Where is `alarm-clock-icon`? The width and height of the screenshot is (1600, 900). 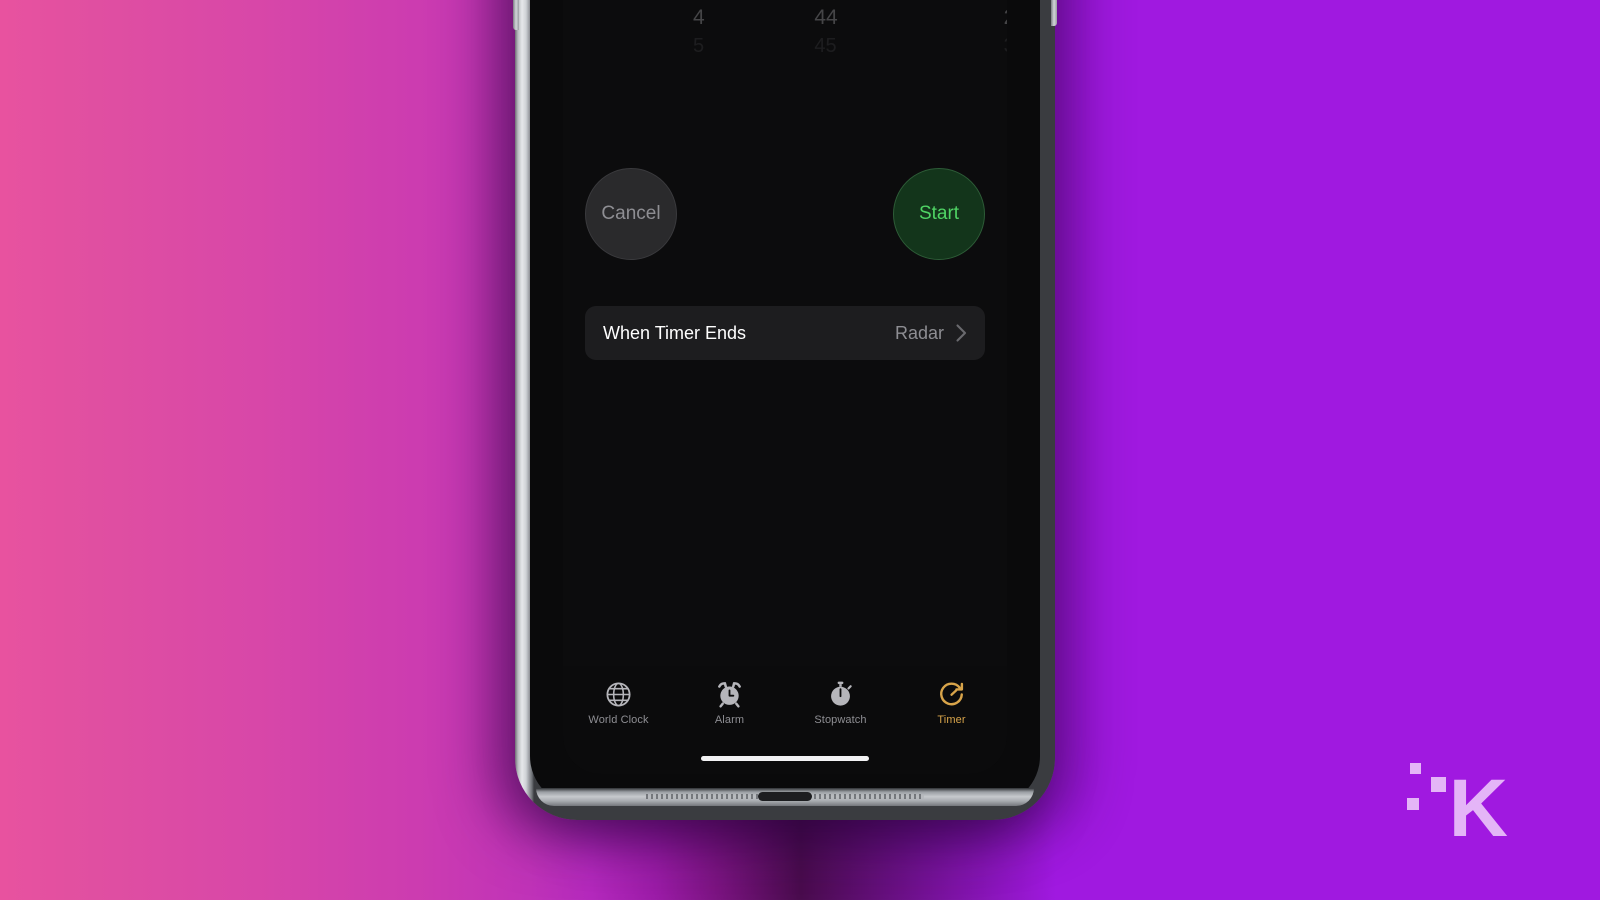 alarm-clock-icon is located at coordinates (729, 694).